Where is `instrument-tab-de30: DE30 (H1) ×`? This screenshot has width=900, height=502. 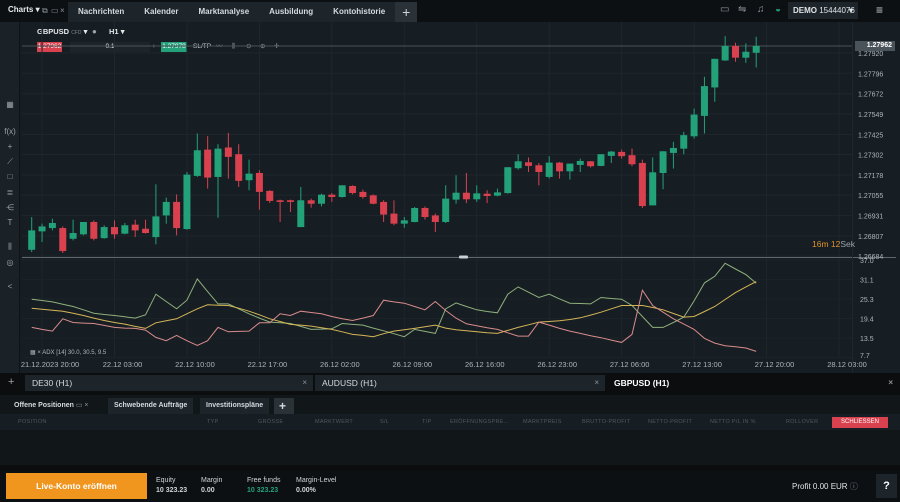
instrument-tab-de30: DE30 (H1) × is located at coordinates (169, 383).